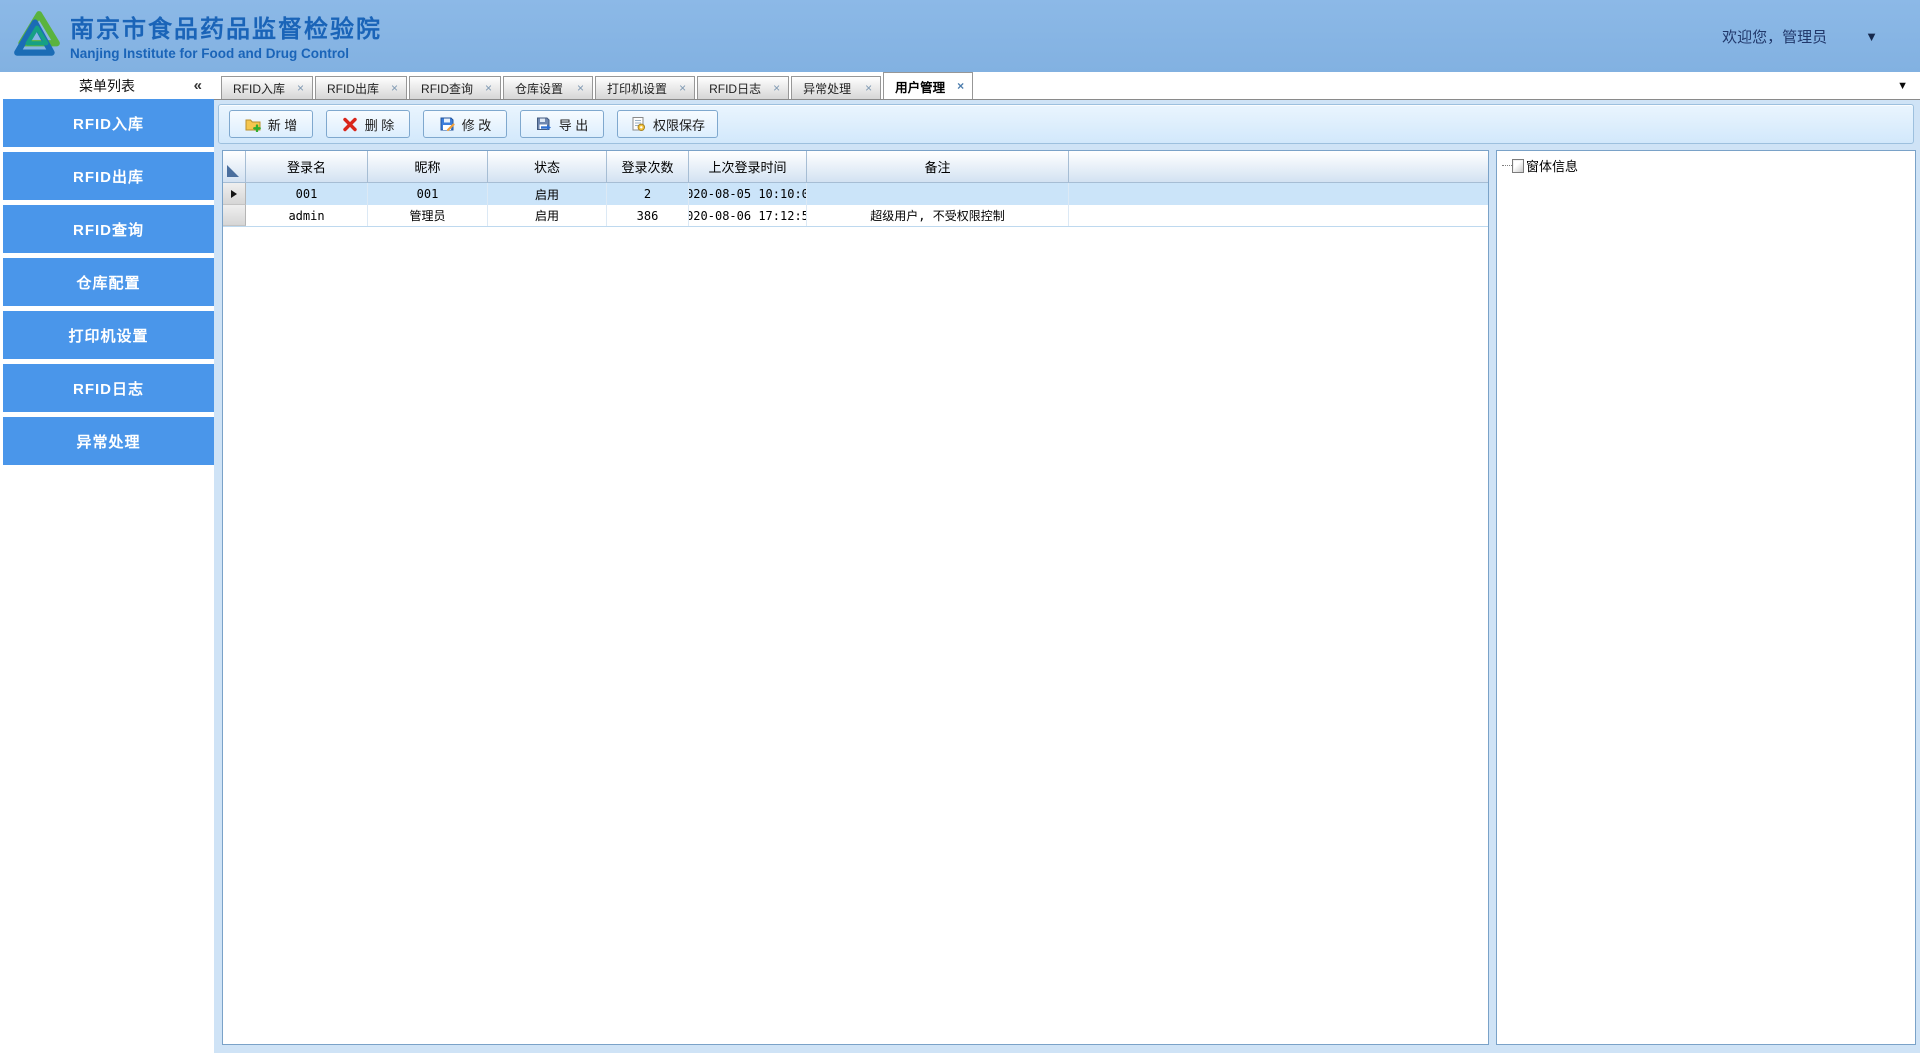  I want to click on tab-overflow-caret-icon: ▼, so click(1908, 86).